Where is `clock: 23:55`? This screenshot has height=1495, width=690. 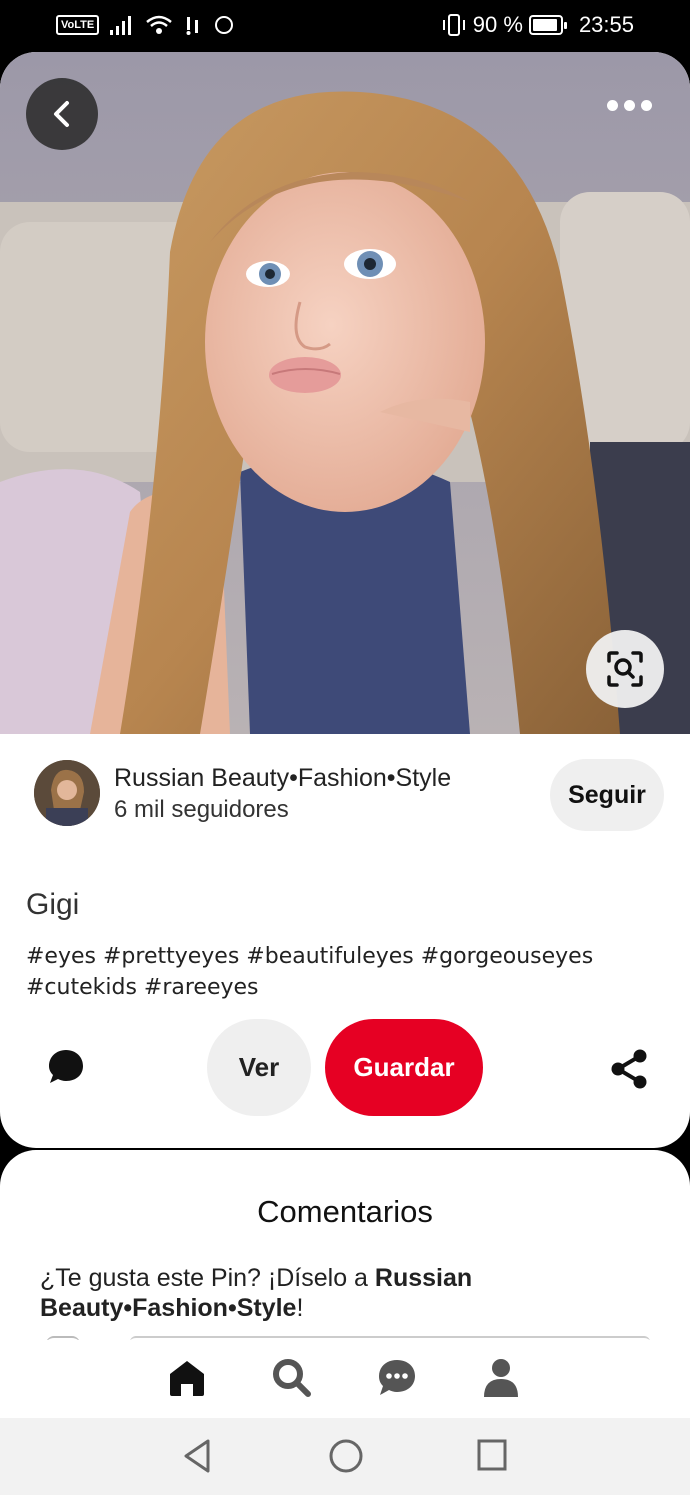 clock: 23:55 is located at coordinates (606, 24).